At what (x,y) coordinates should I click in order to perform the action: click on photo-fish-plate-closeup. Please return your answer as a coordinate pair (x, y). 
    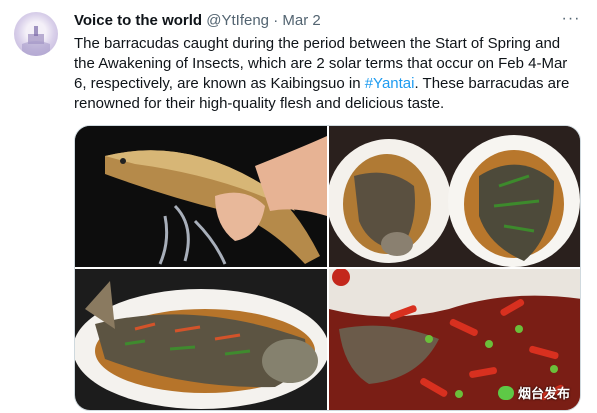
    Looking at the image, I should click on (201, 339).